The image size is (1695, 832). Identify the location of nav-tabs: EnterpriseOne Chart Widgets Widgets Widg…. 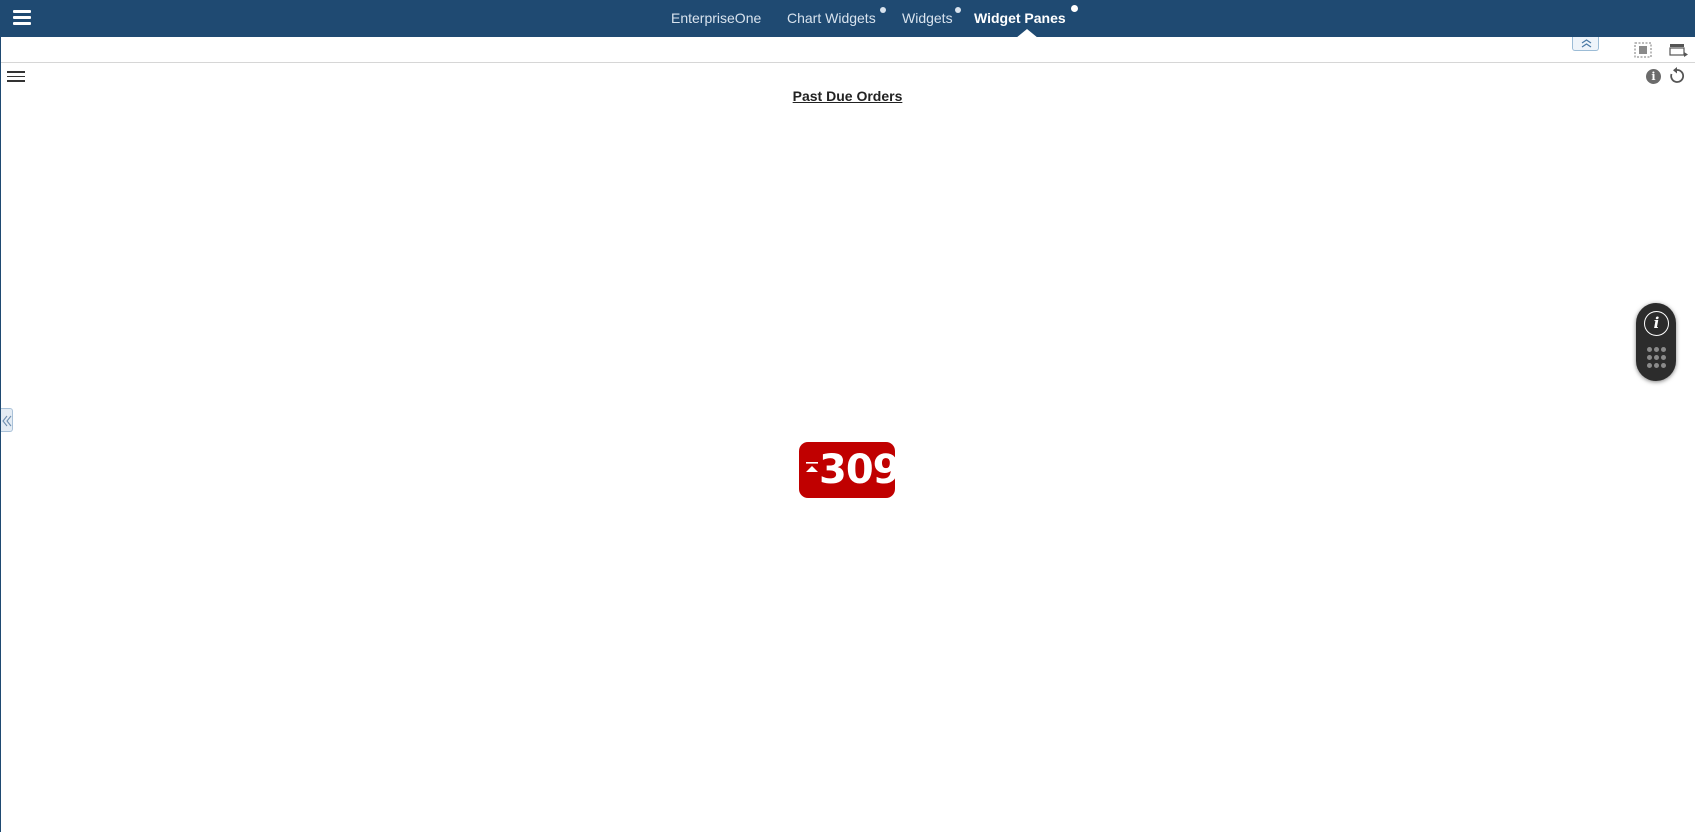
(847, 18).